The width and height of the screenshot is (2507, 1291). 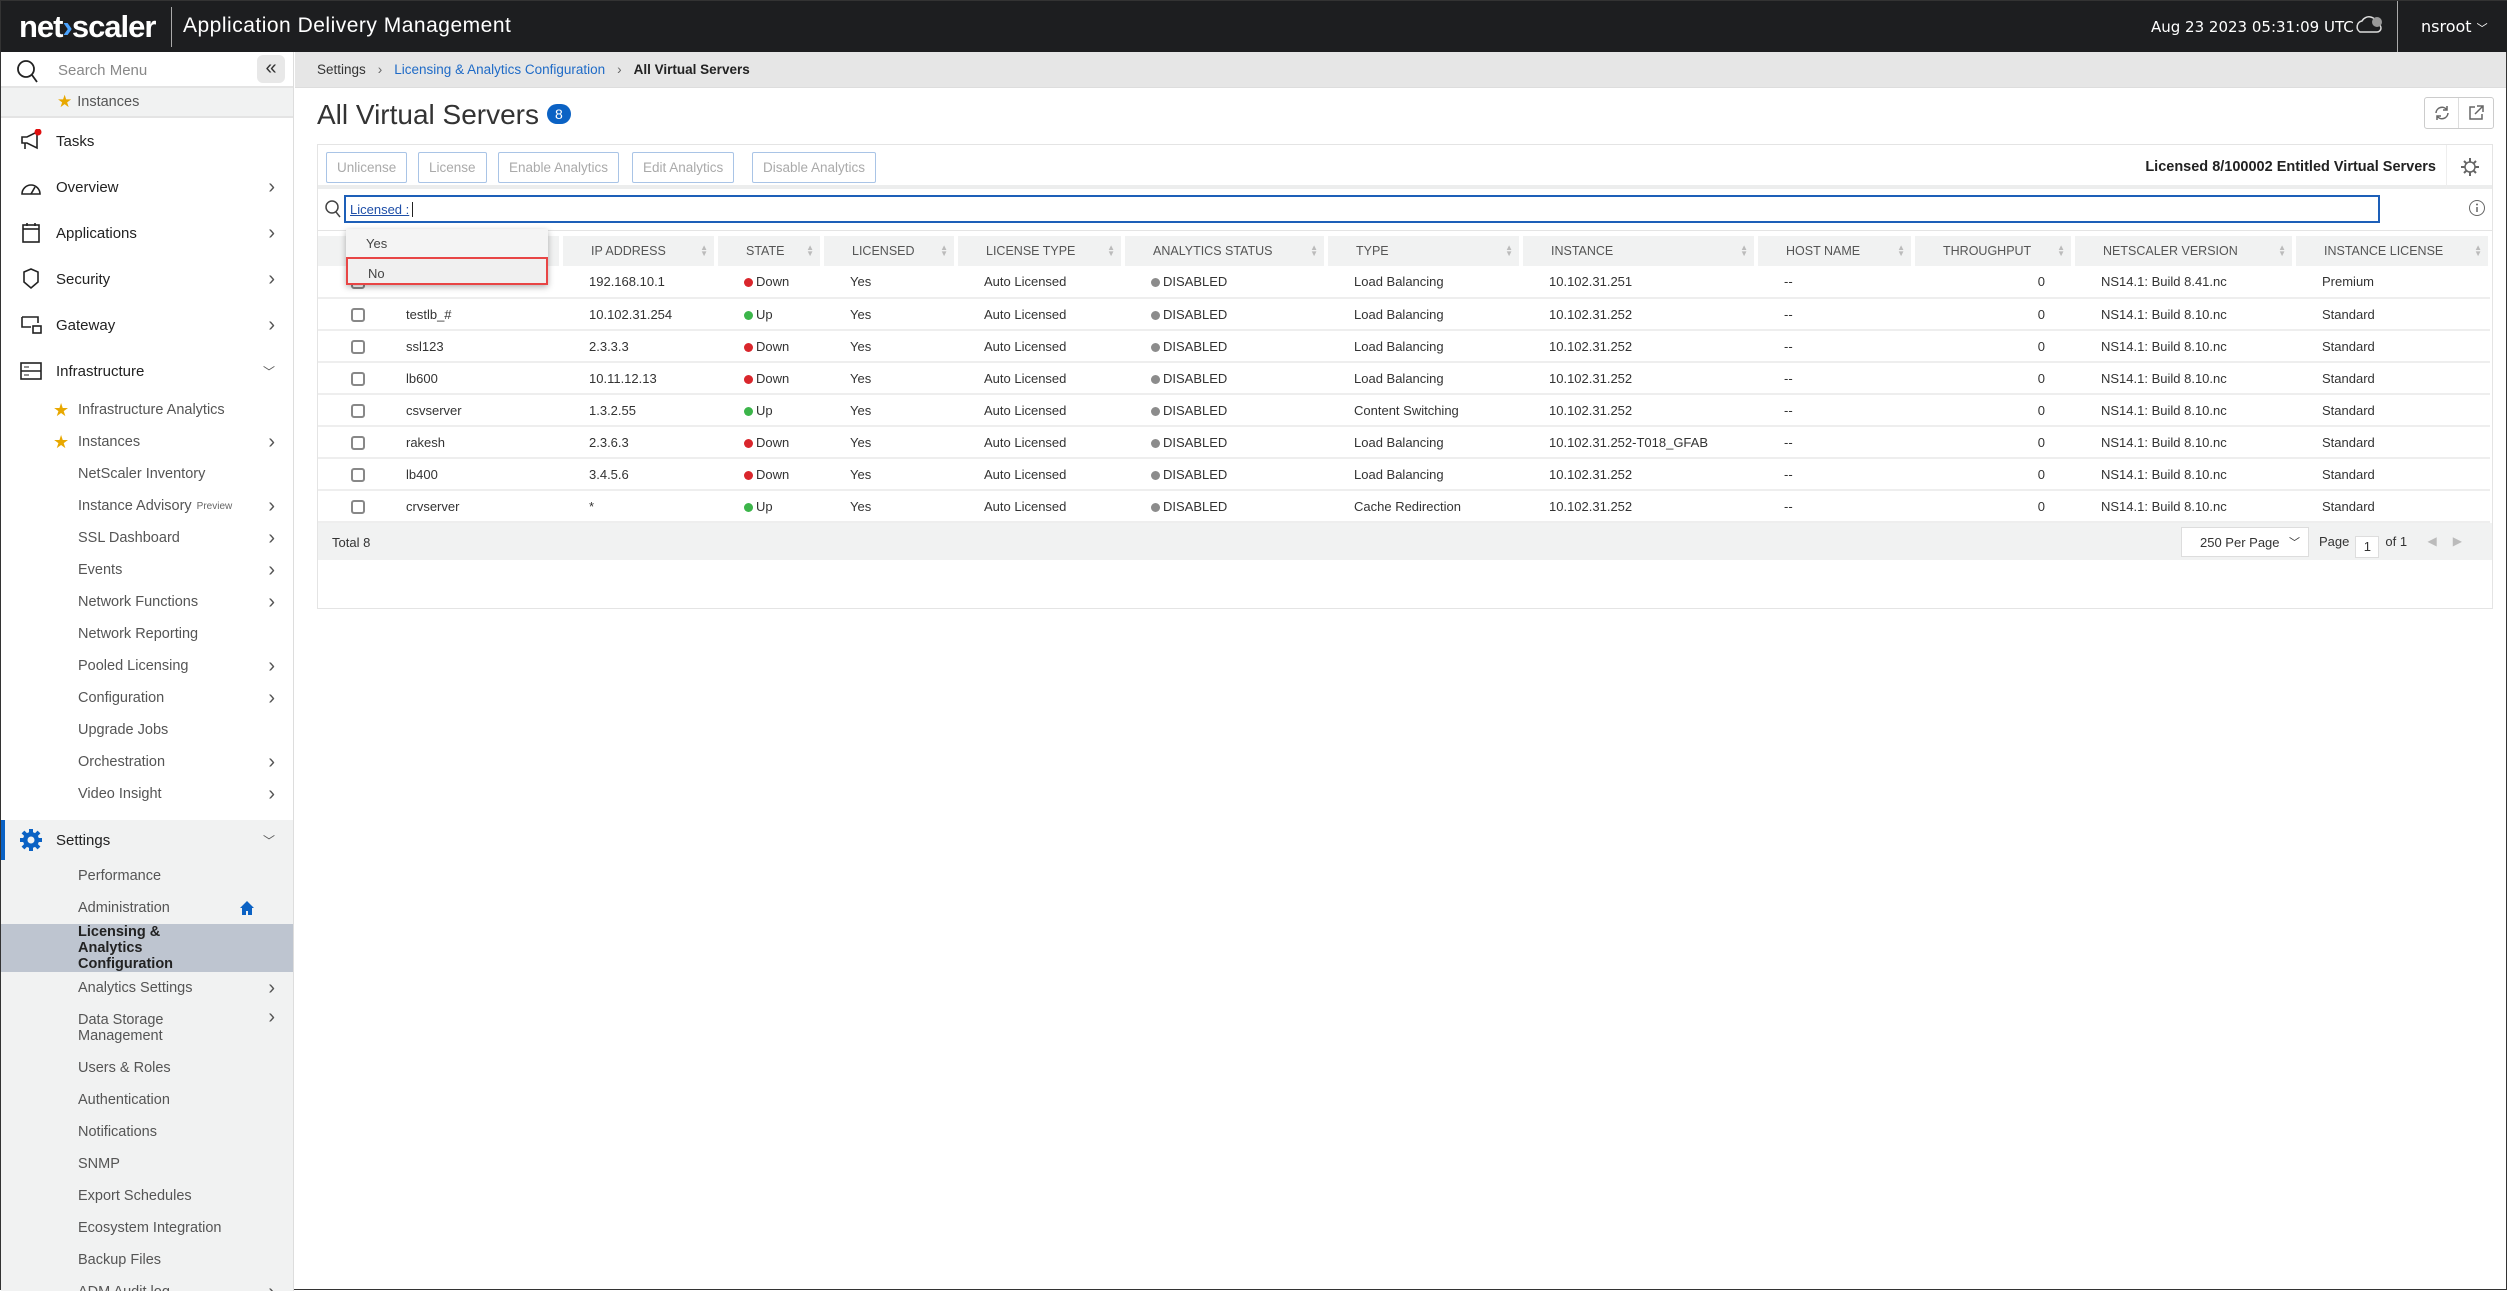 What do you see at coordinates (683, 167) in the screenshot?
I see `edit-analytics-button: Edit Analytics` at bounding box center [683, 167].